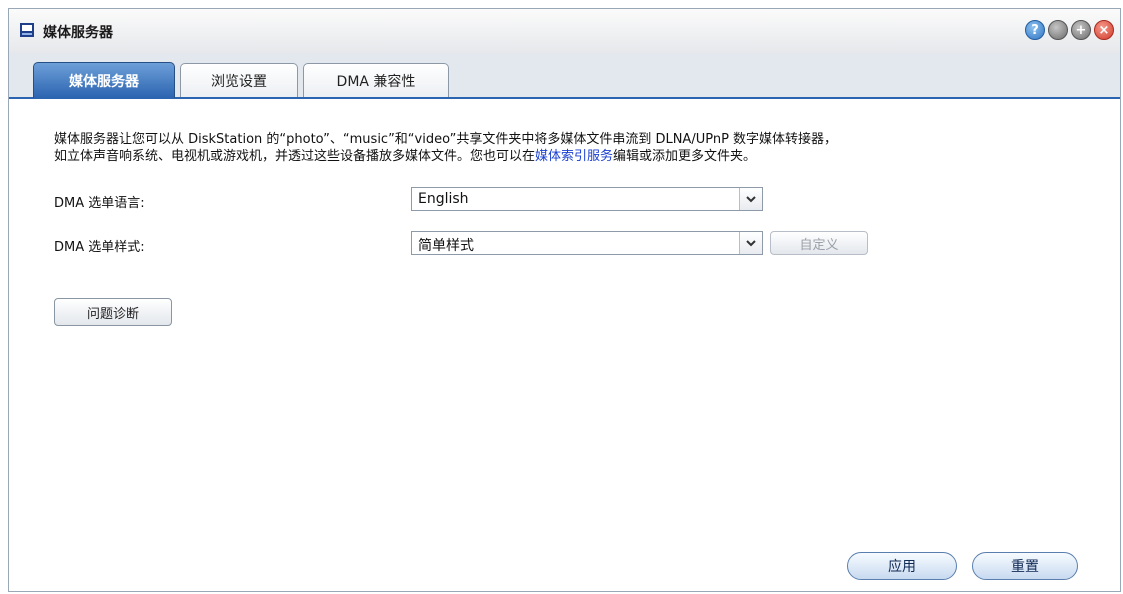 The height and width of the screenshot is (594, 1123). Describe the element at coordinates (1081, 30) in the screenshot. I see `maximize-icon: +` at that location.